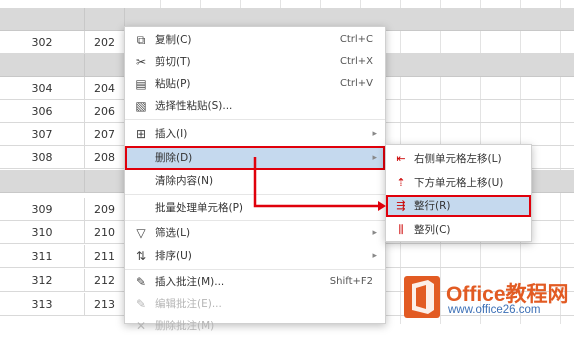 This screenshot has height=337, width=574. Describe the element at coordinates (489, 300) in the screenshot. I see `watermark-logo: Office教程网 www.office26.com` at that location.